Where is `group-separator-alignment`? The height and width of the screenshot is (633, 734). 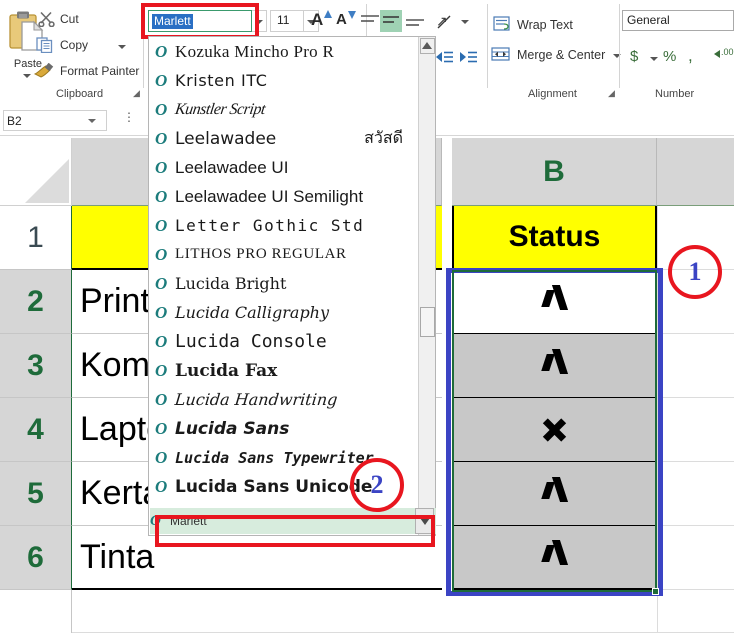 group-separator-alignment is located at coordinates (619, 46).